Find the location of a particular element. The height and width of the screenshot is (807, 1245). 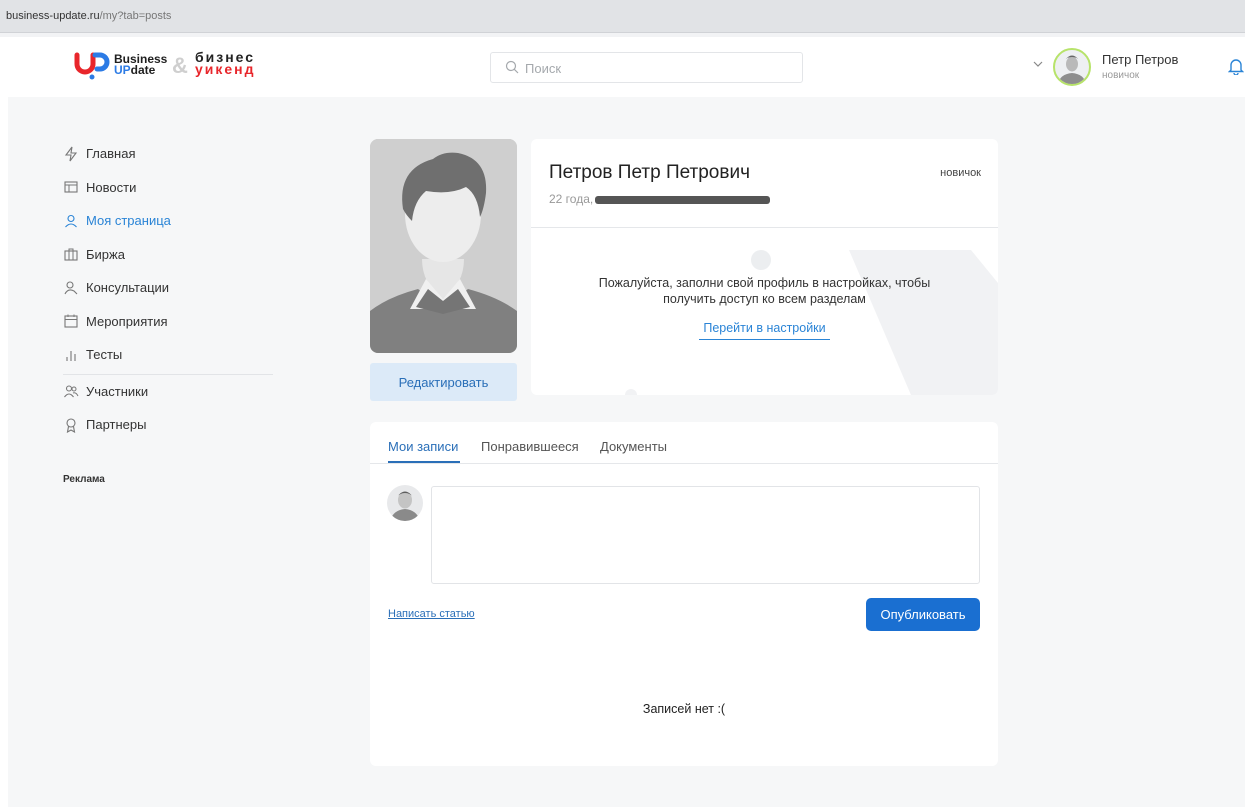

sidebar-item-events: Мероприятия is located at coordinates (168, 322).